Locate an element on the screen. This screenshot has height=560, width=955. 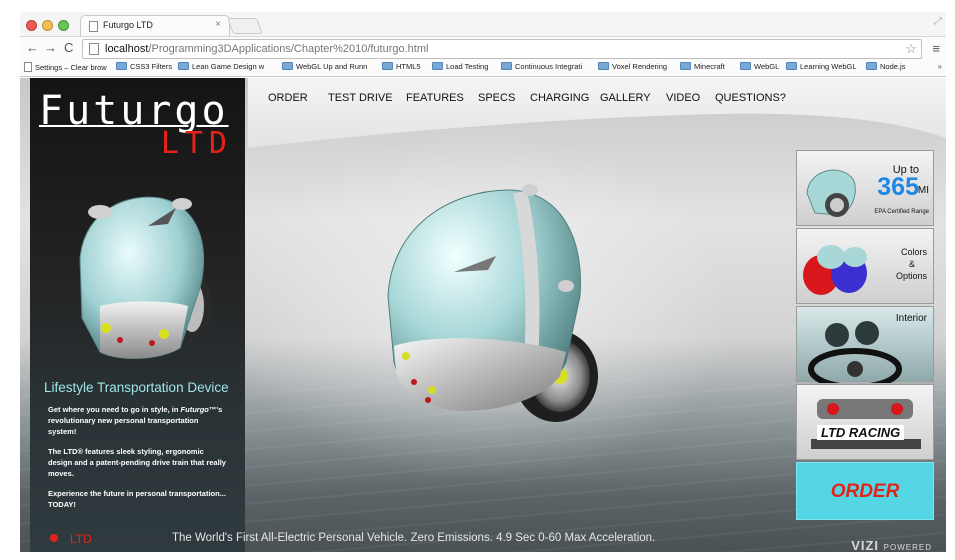
range-value: 365 is located at coordinates (898, 187).